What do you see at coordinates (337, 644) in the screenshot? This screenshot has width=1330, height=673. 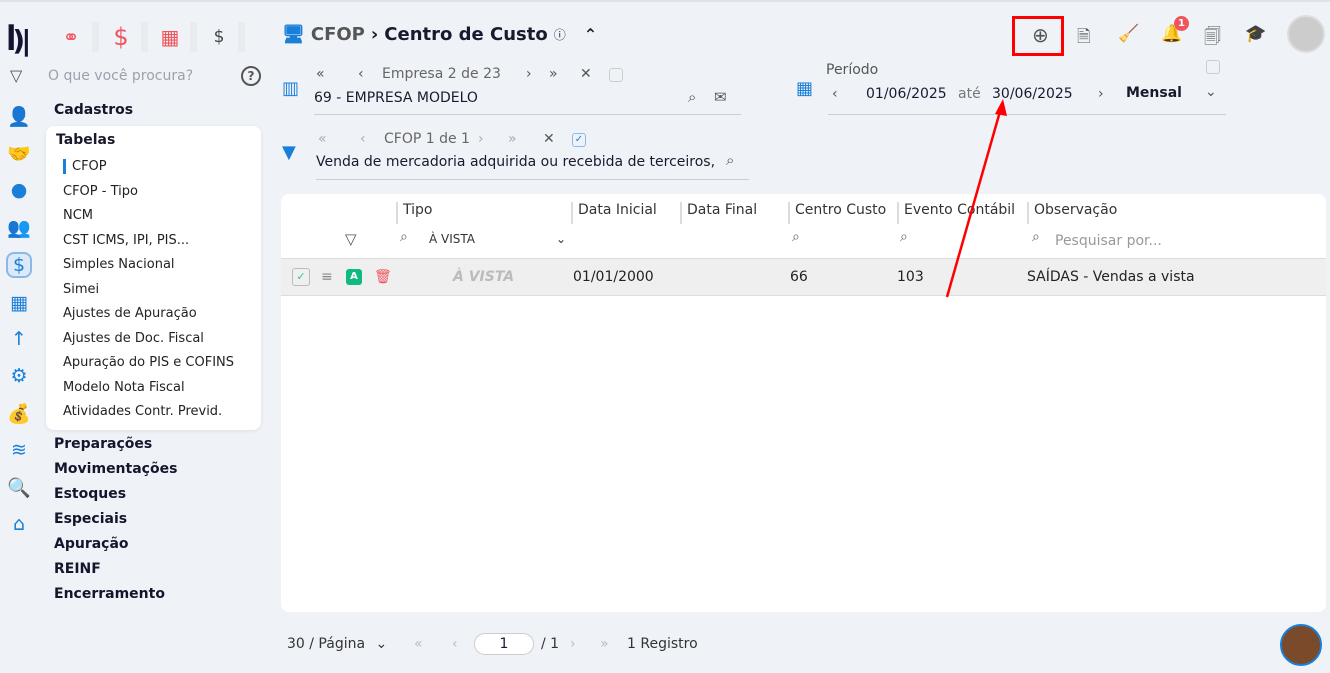 I see `per-page-select: 30 / Página ⌄` at bounding box center [337, 644].